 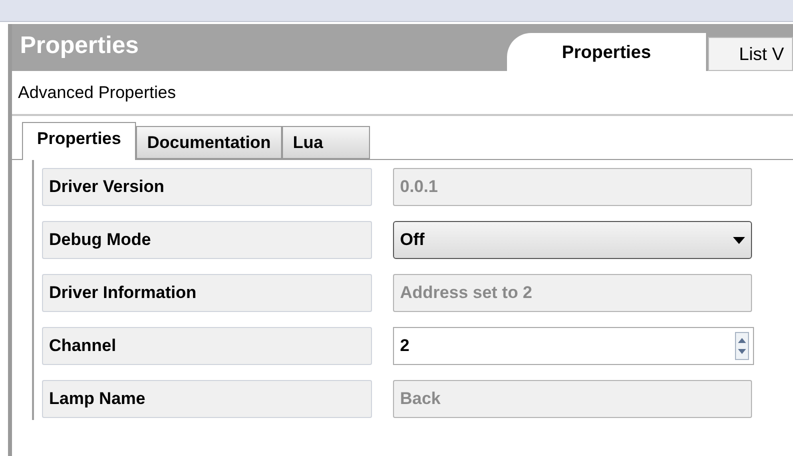 What do you see at coordinates (573, 346) in the screenshot?
I see `spin-field: 2` at bounding box center [573, 346].